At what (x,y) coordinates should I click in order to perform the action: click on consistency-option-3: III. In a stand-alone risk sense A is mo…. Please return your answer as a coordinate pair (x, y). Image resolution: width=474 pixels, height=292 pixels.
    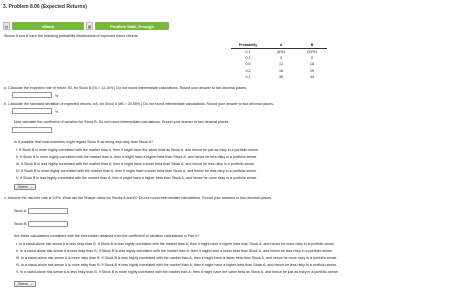
    Looking at the image, I should click on (177, 258).